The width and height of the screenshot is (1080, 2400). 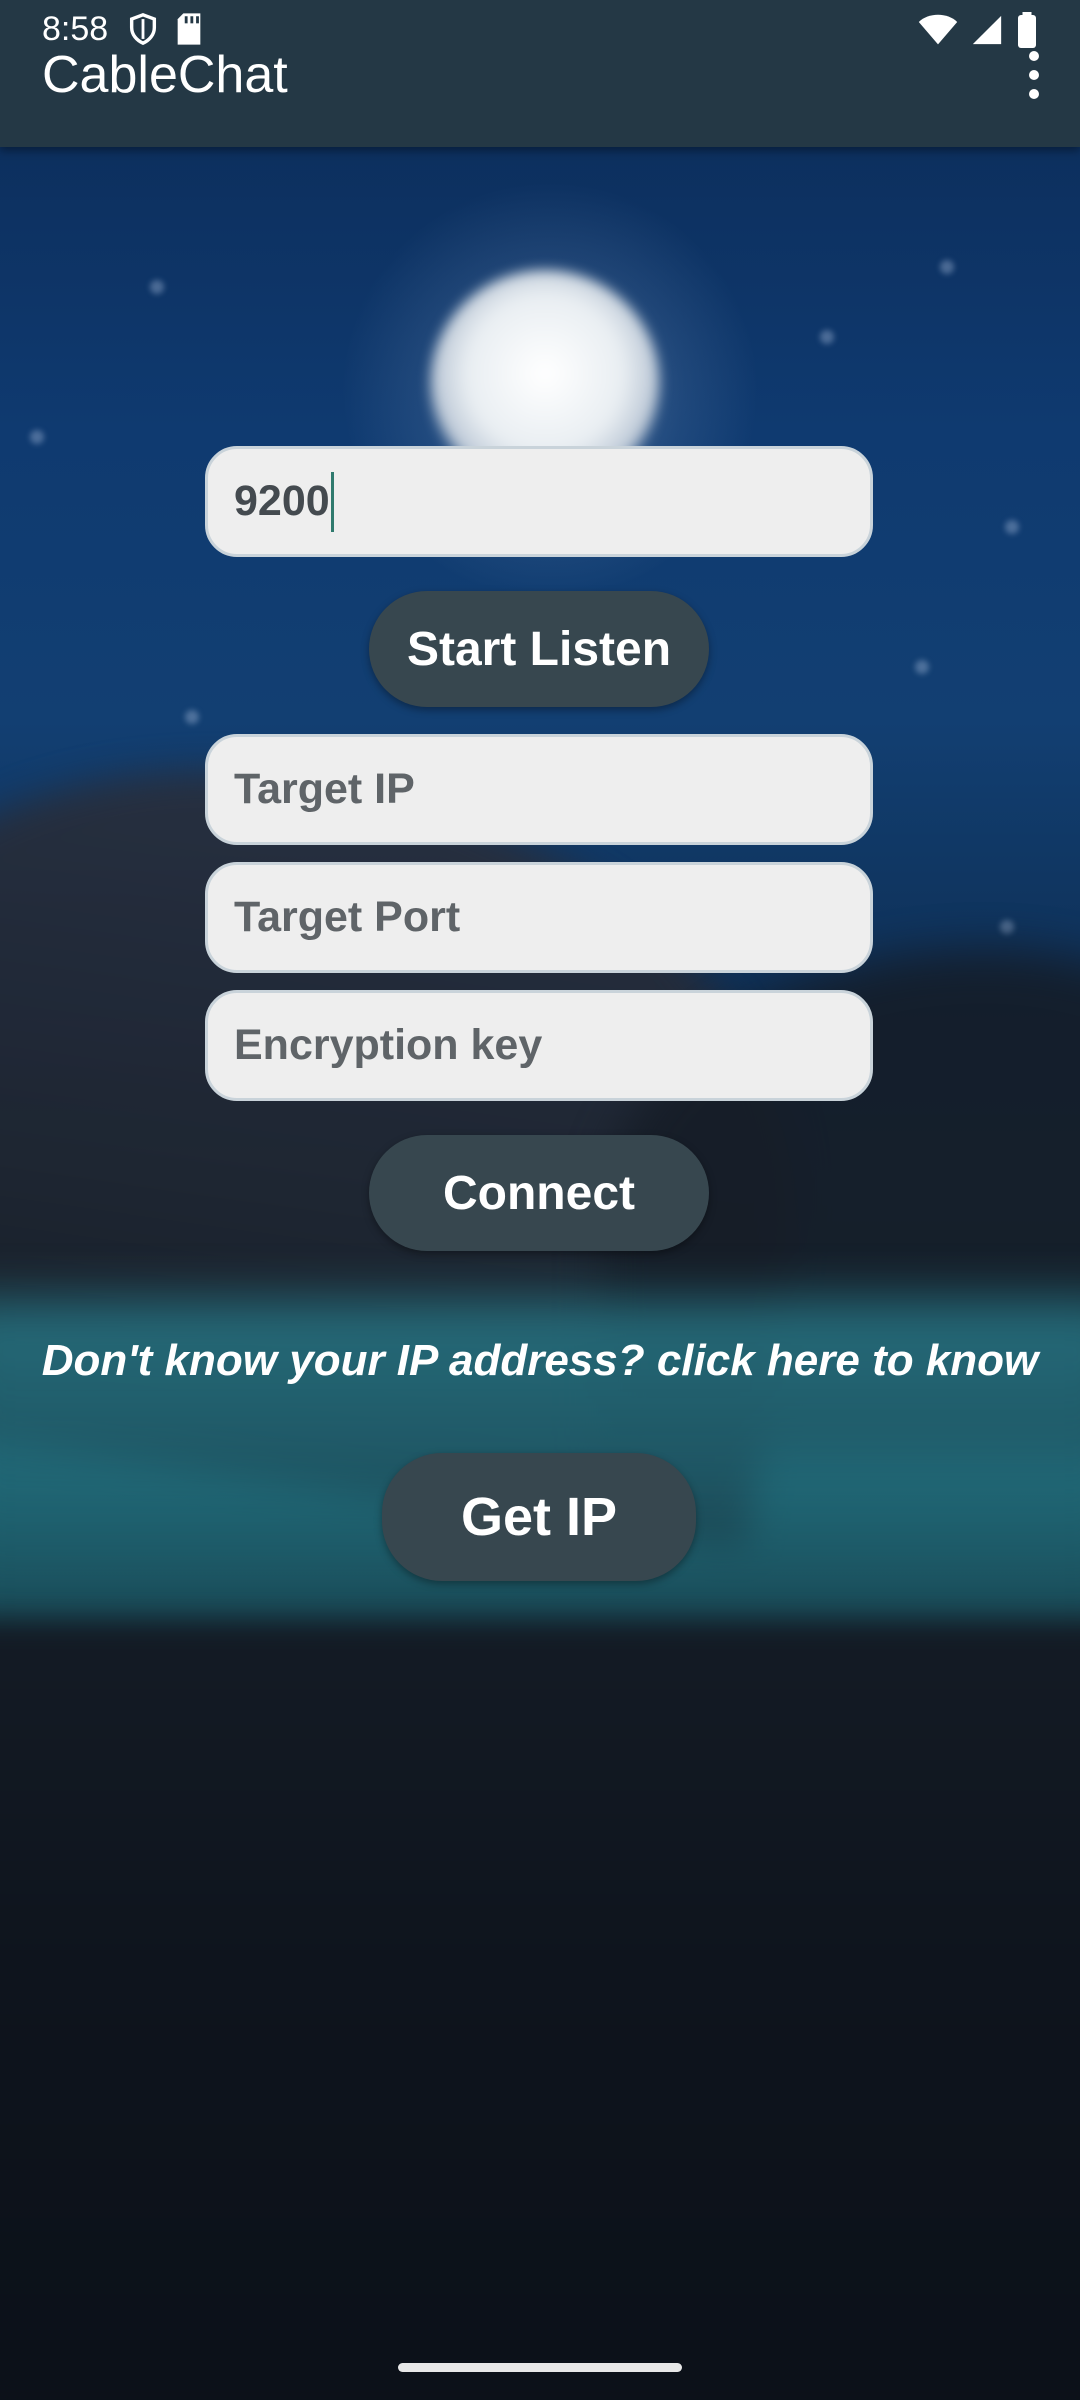 What do you see at coordinates (539, 1193) in the screenshot?
I see `connect-button: Connect` at bounding box center [539, 1193].